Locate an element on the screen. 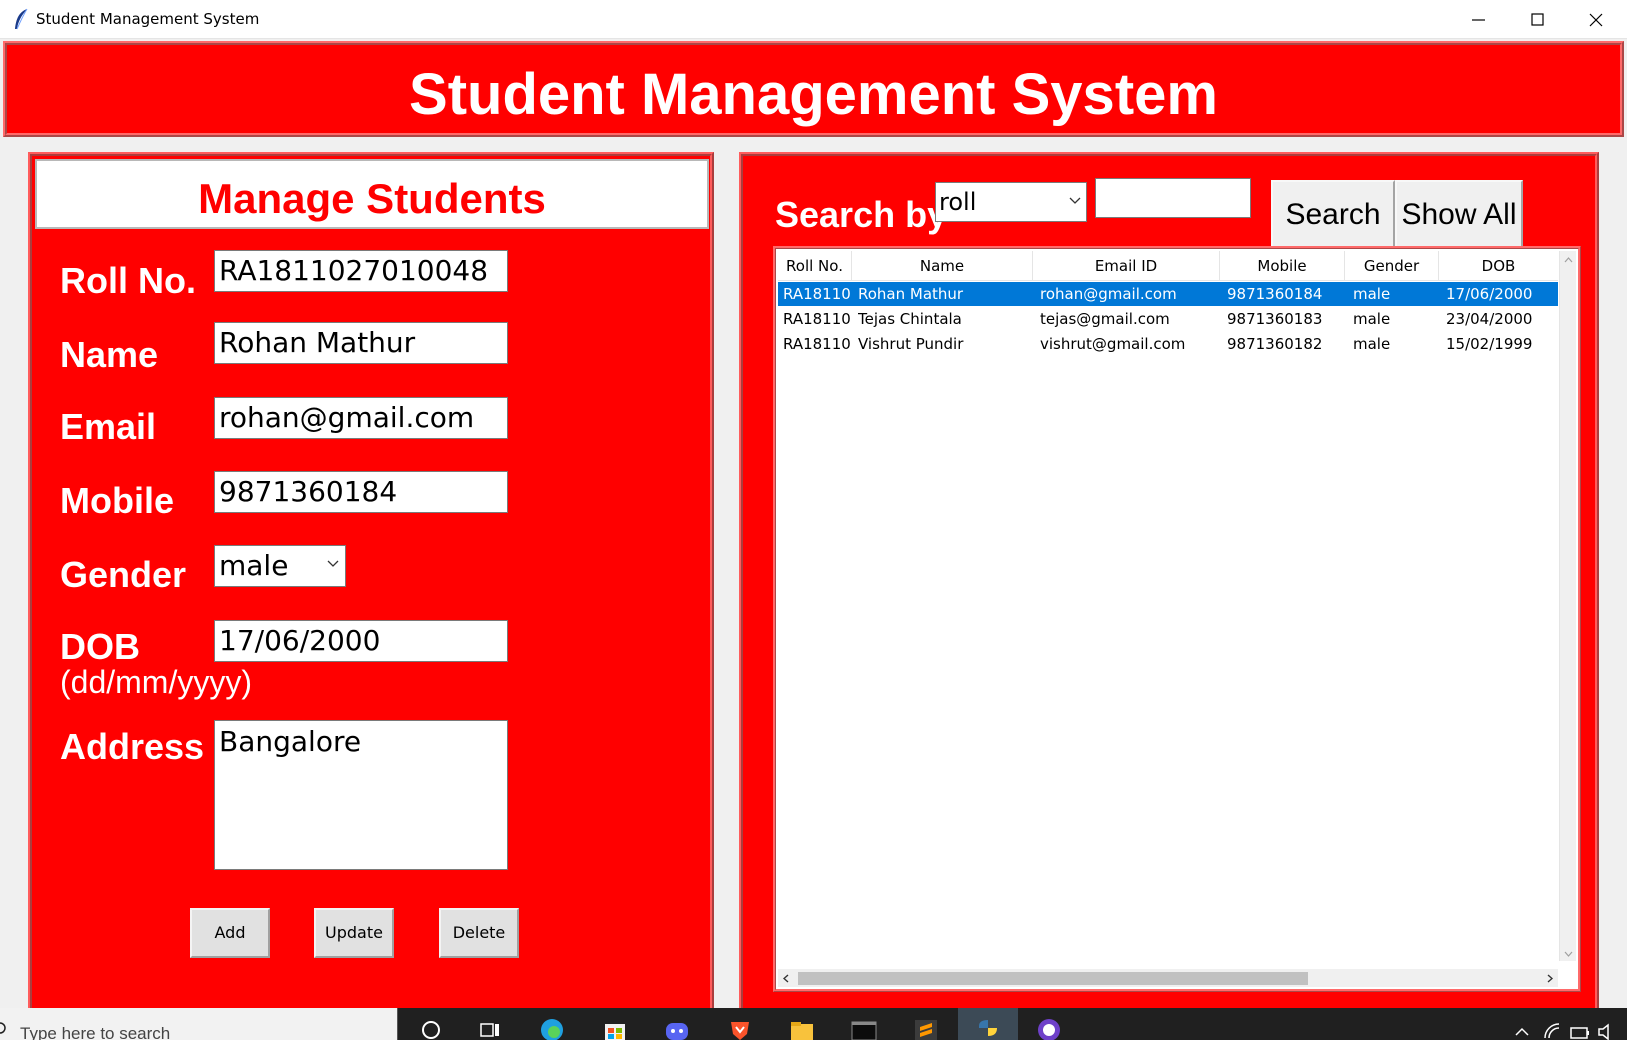 Image resolution: width=1627 pixels, height=1040 pixels. email-label: Email is located at coordinates (108, 426).